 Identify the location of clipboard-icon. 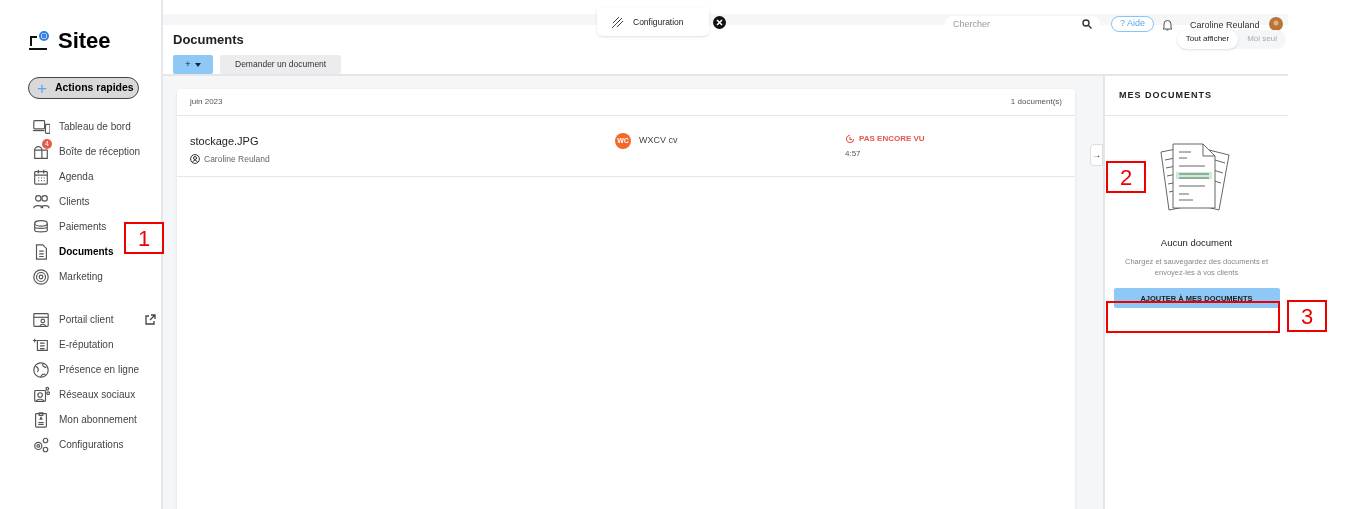
(41, 419).